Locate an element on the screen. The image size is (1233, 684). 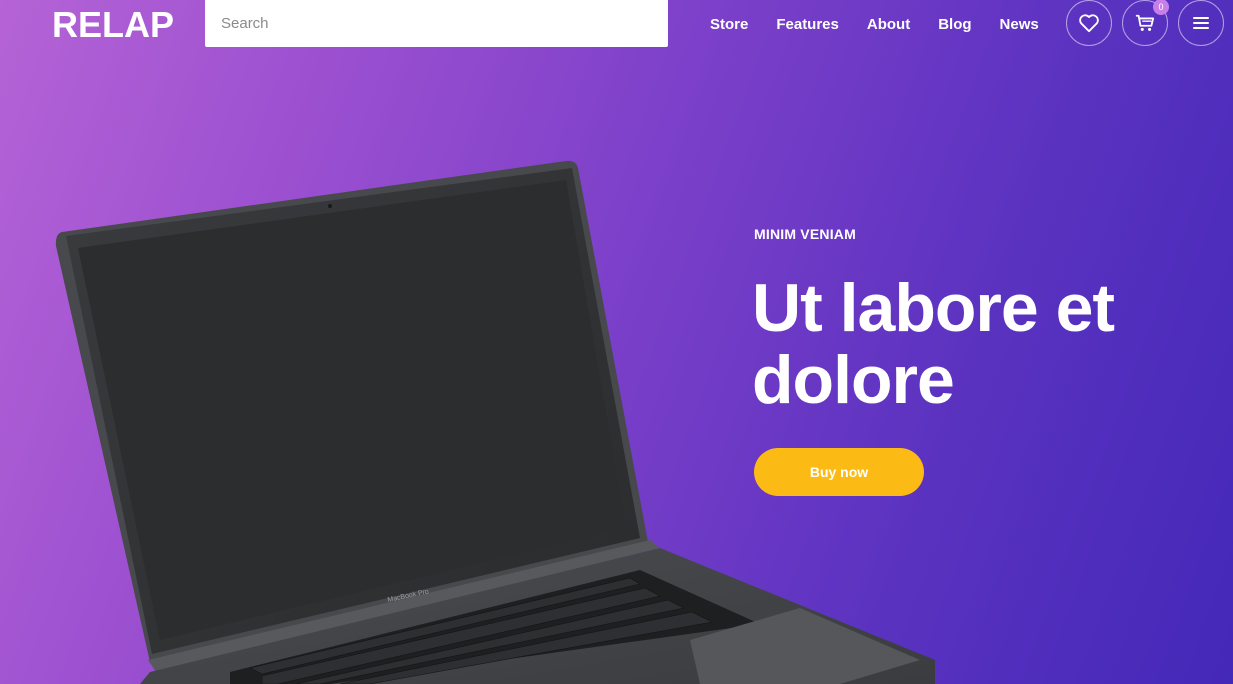
cart-button: 0 is located at coordinates (1145, 23).